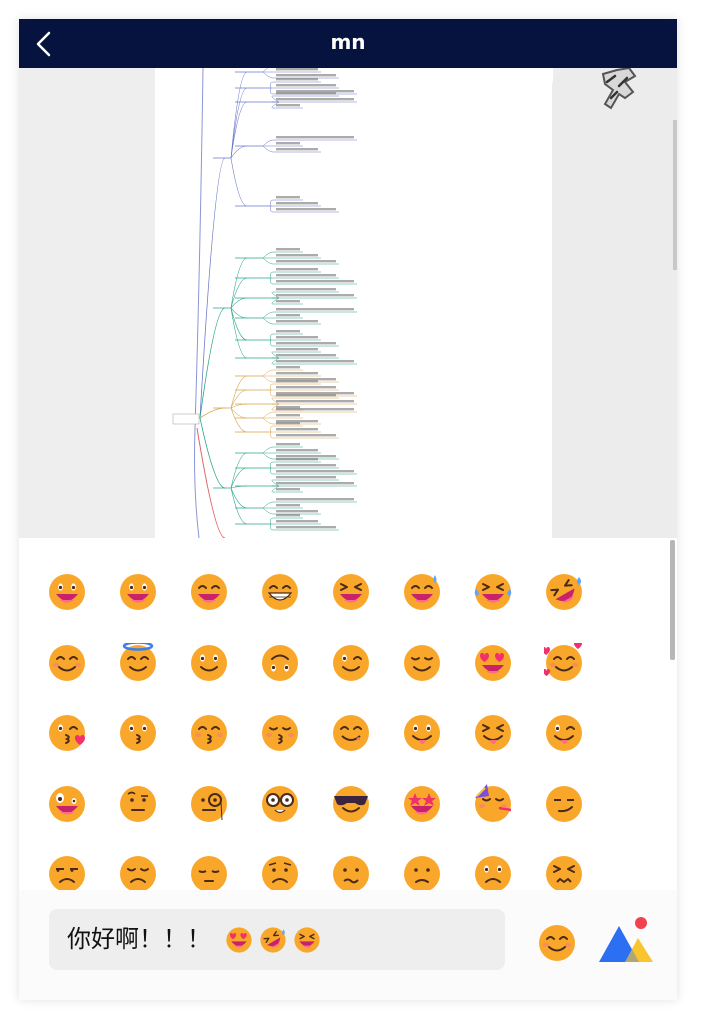 This screenshot has width=702, height=1019. Describe the element at coordinates (67, 663) in the screenshot. I see `emoji-smiling-blush` at that location.